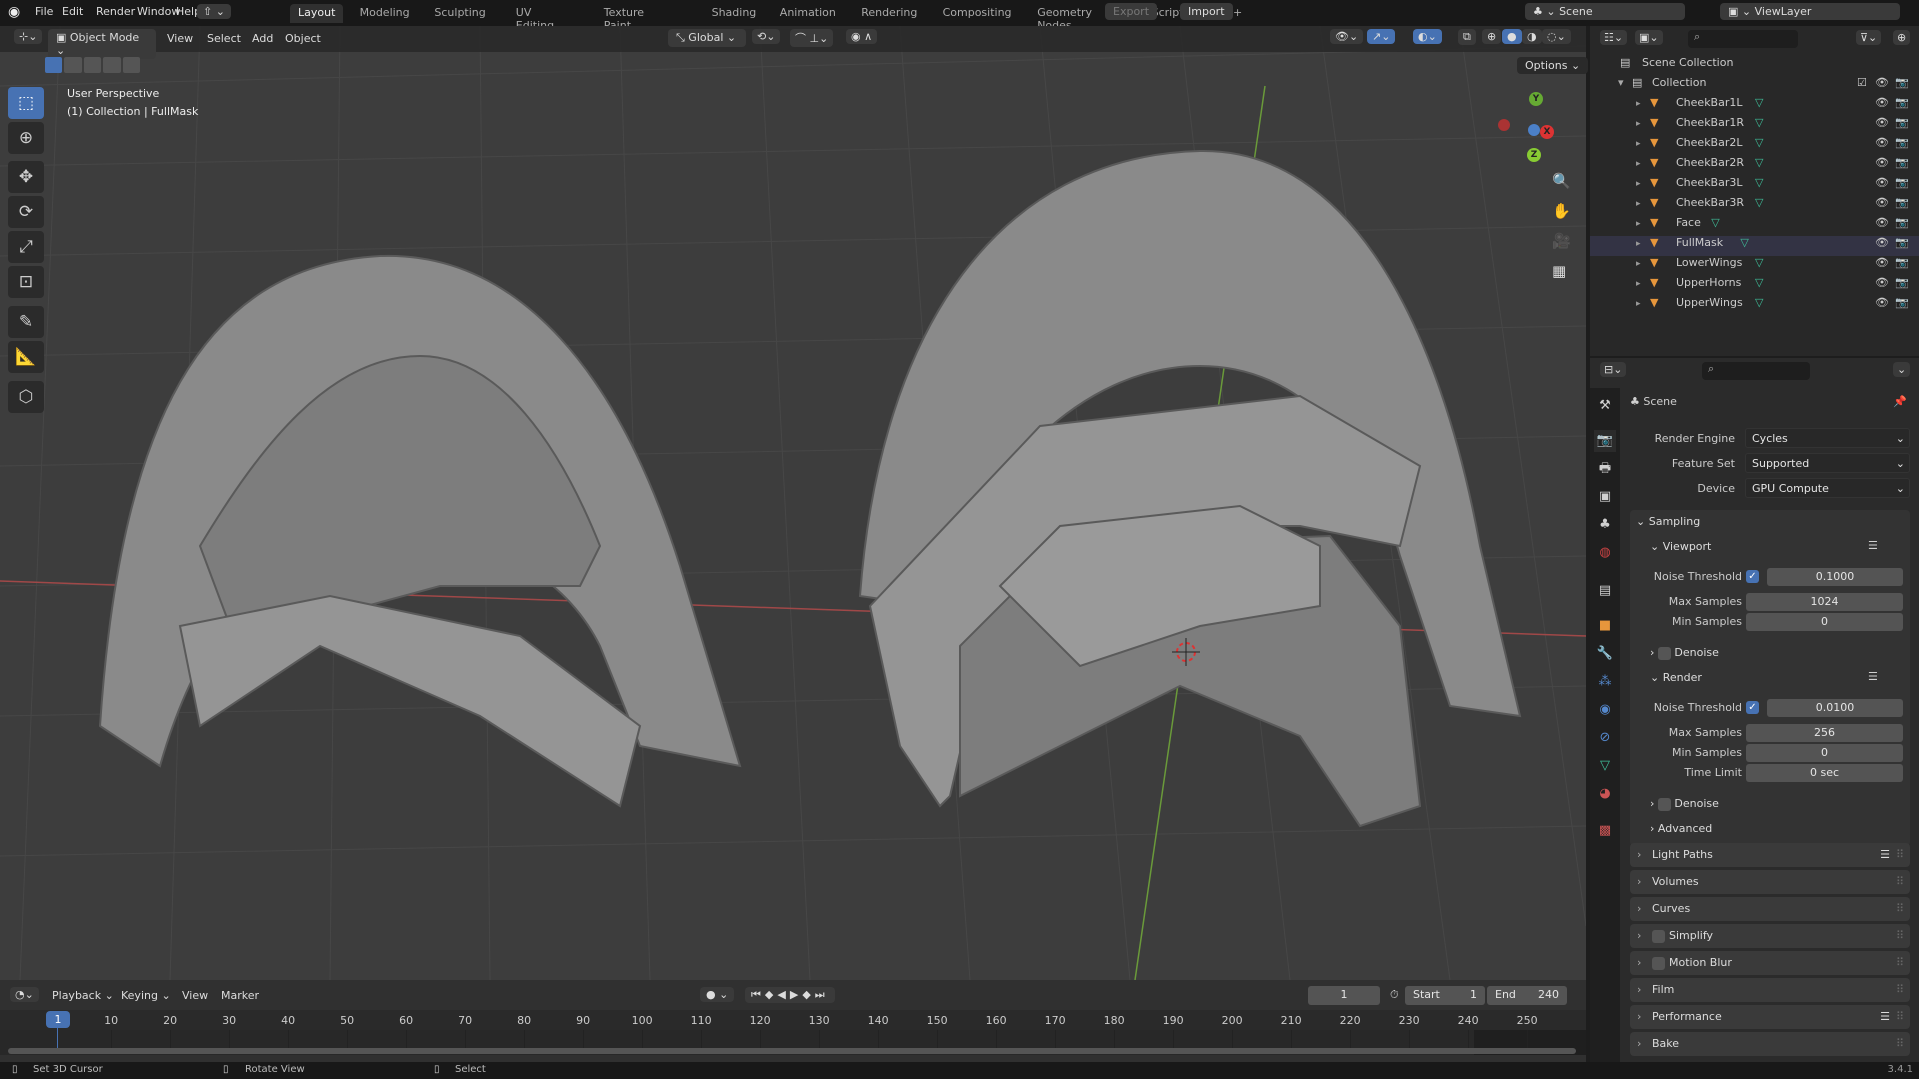 The height and width of the screenshot is (1079, 1919). Describe the element at coordinates (1827, 463) in the screenshot. I see `feature-set-dropdown: Supported ⌄` at that location.